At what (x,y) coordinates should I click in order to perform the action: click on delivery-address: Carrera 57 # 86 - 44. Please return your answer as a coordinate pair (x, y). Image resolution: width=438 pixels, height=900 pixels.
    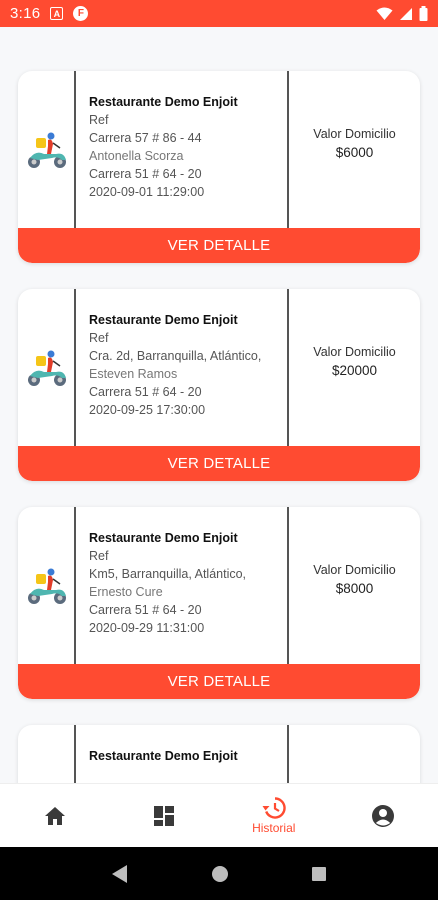
    Looking at the image, I should click on (145, 138).